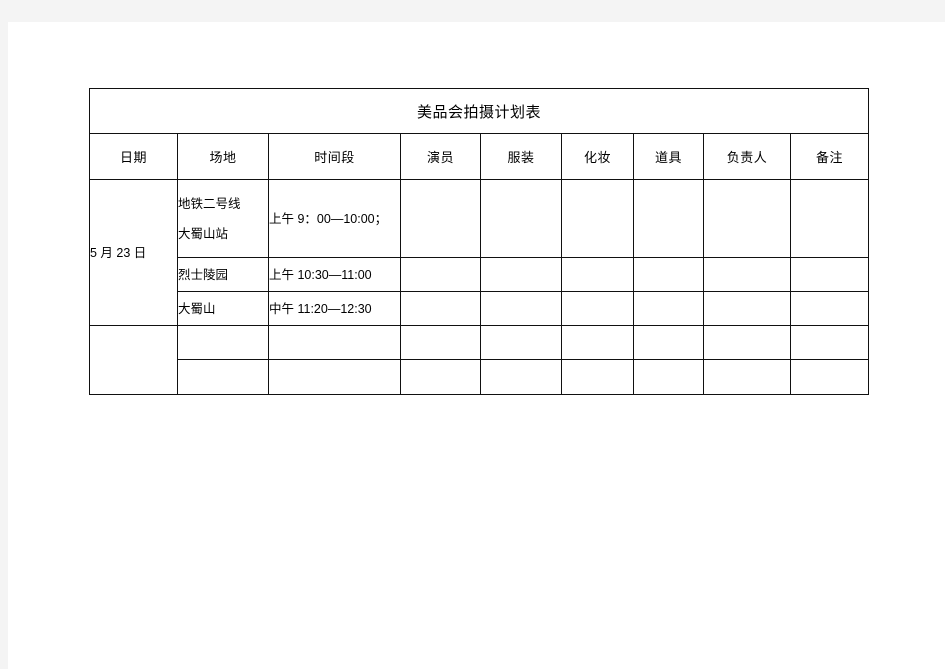 This screenshot has height=669, width=945. Describe the element at coordinates (133, 252) in the screenshot. I see `cell-date: 5 月 23 日` at that location.